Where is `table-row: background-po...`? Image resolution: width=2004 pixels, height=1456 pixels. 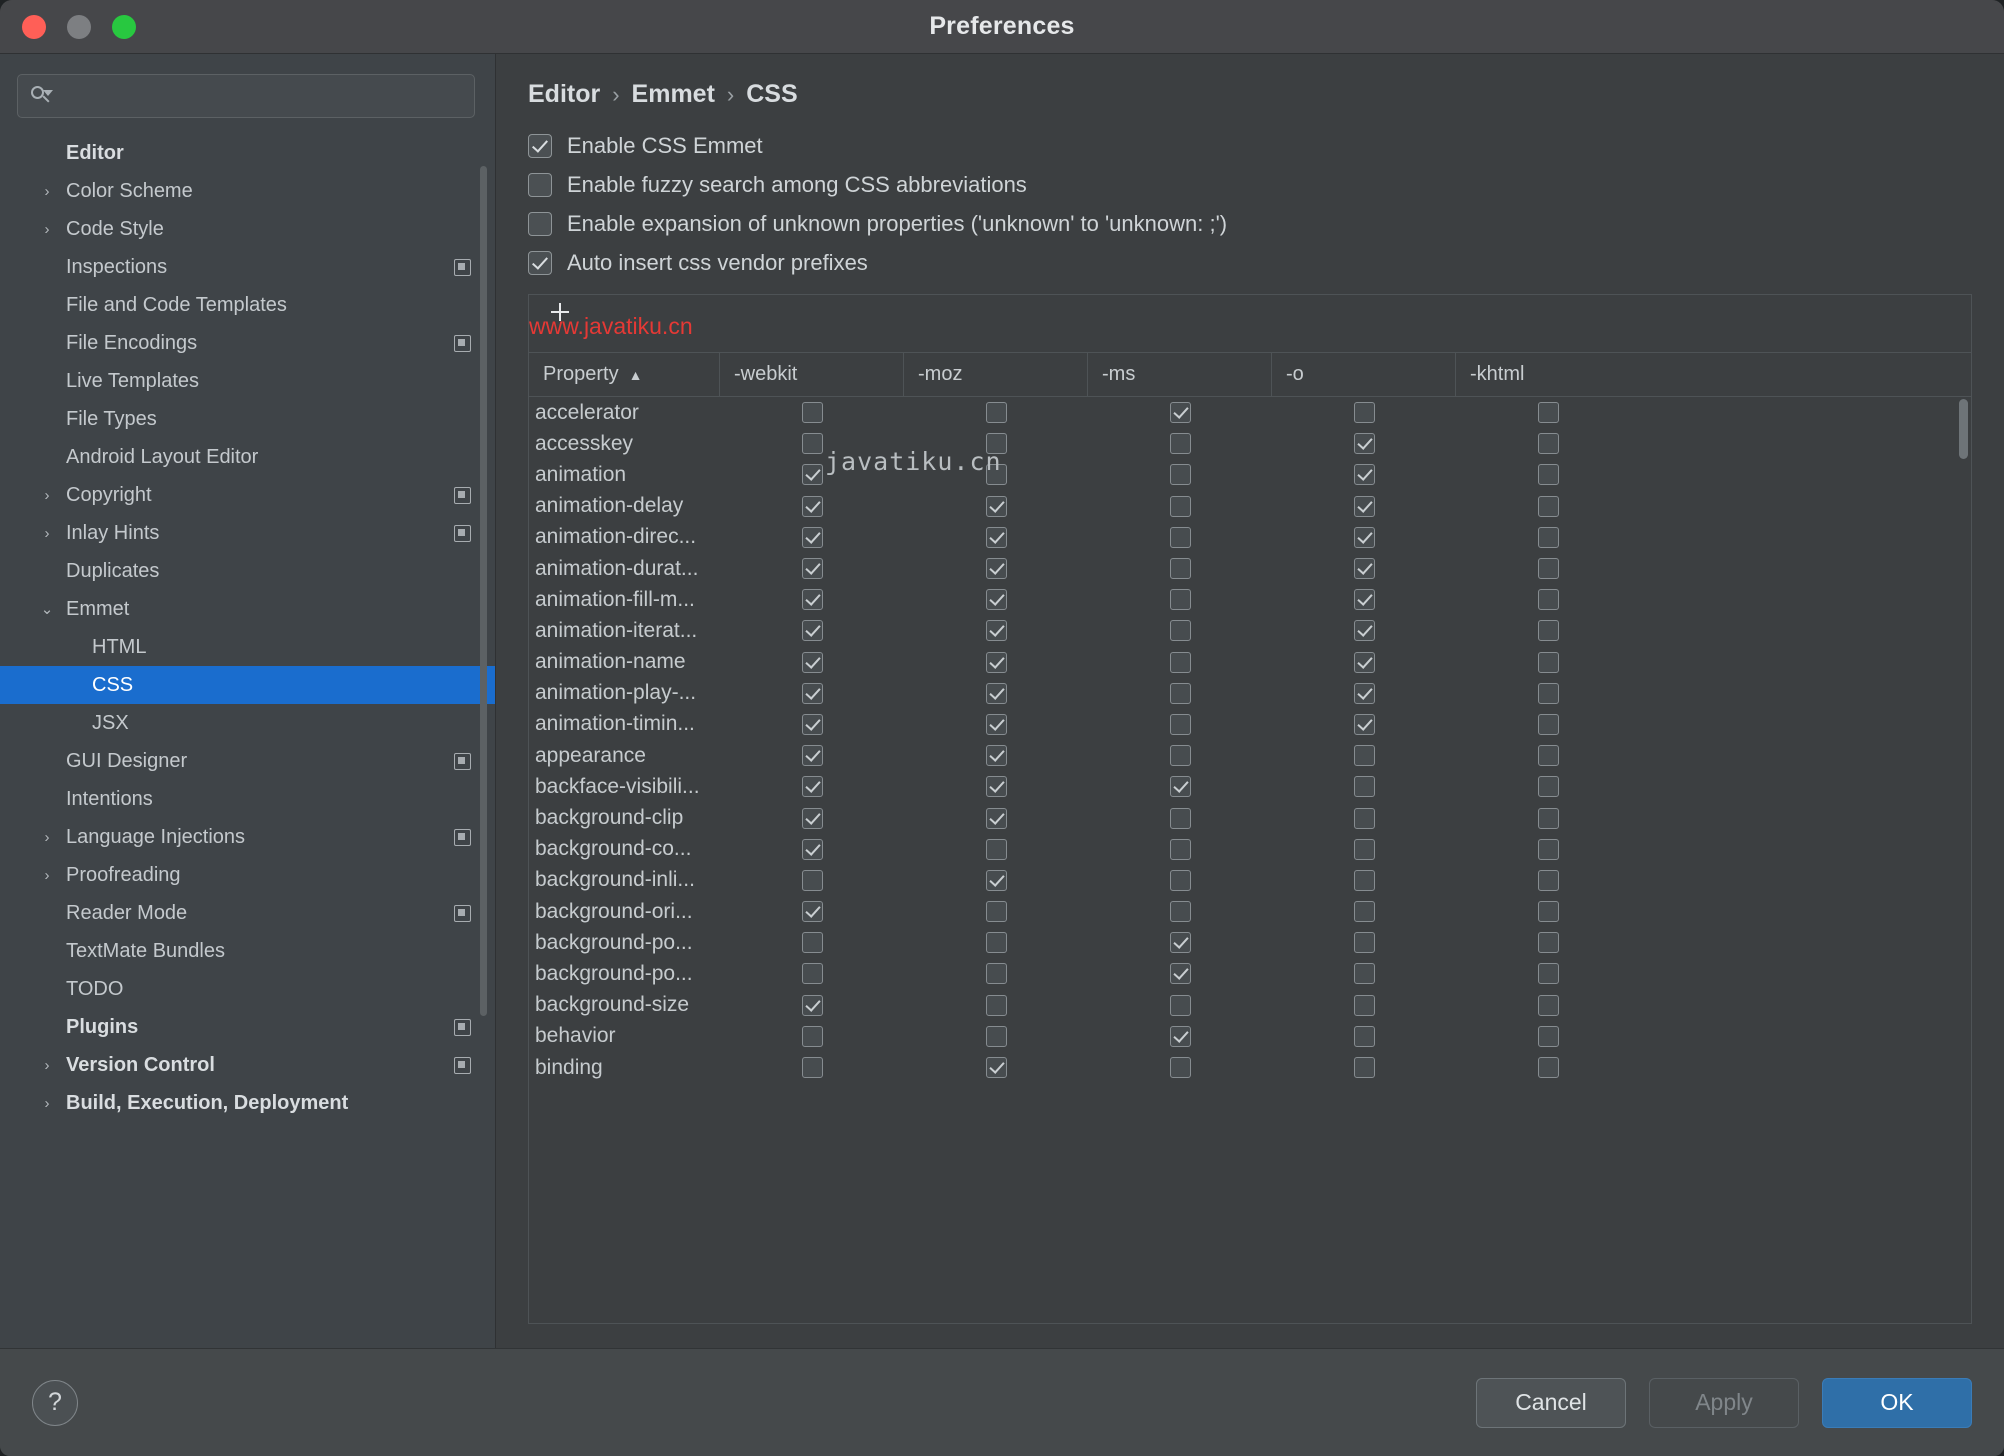 table-row: background-po... is located at coordinates (1250, 942).